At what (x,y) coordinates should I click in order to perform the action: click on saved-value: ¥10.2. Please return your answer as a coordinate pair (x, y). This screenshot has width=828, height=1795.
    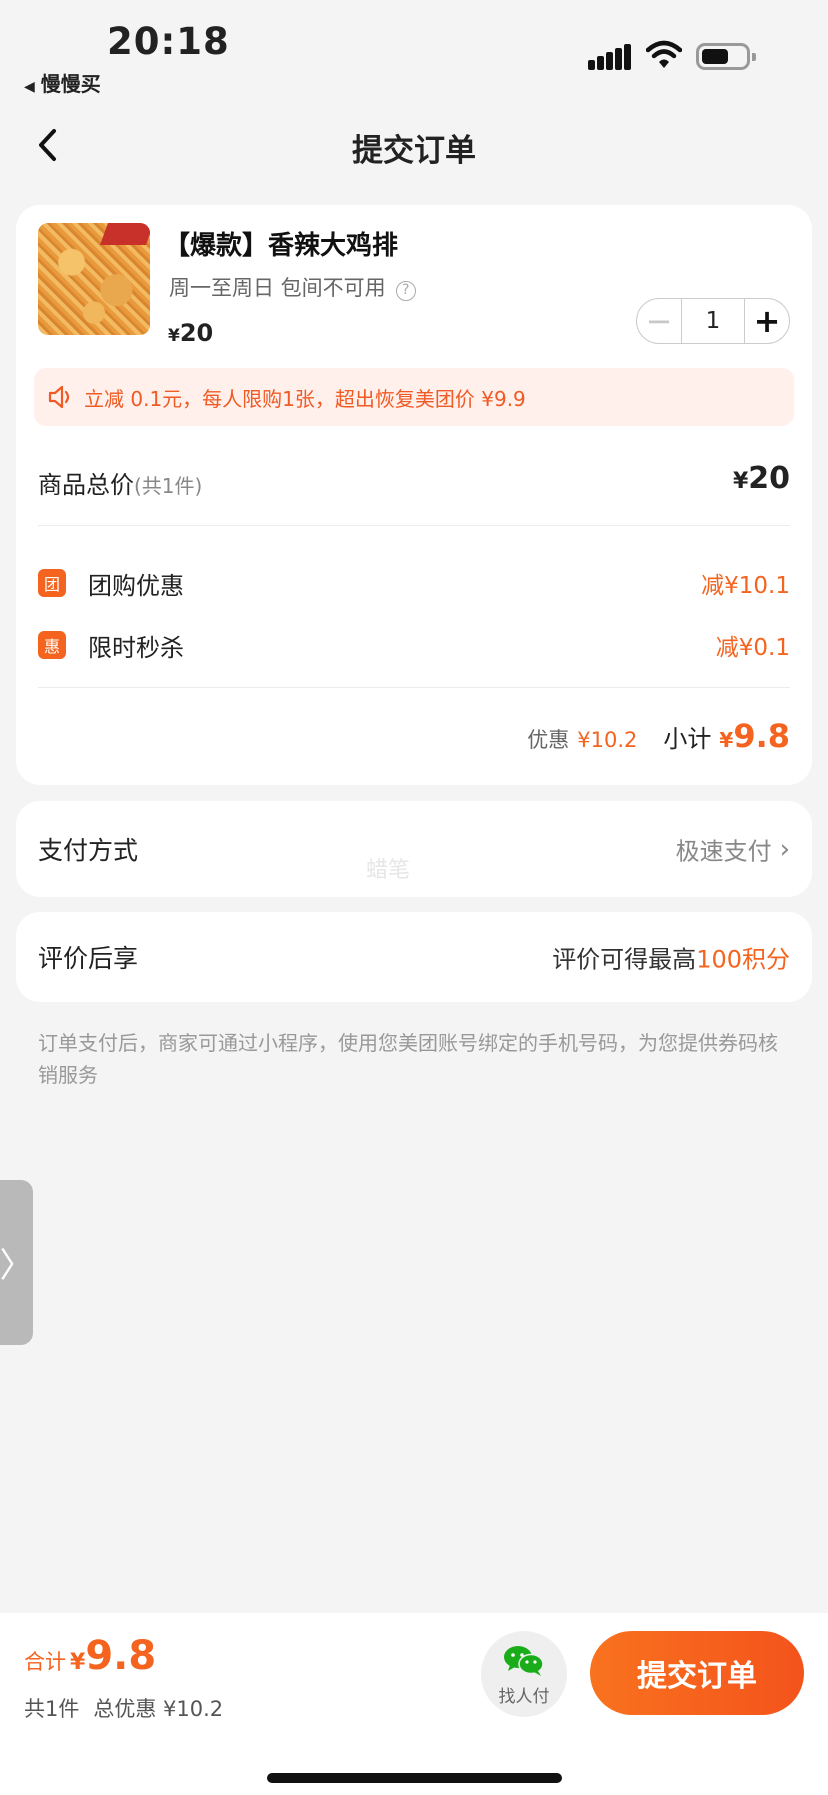
    Looking at the image, I should click on (607, 740).